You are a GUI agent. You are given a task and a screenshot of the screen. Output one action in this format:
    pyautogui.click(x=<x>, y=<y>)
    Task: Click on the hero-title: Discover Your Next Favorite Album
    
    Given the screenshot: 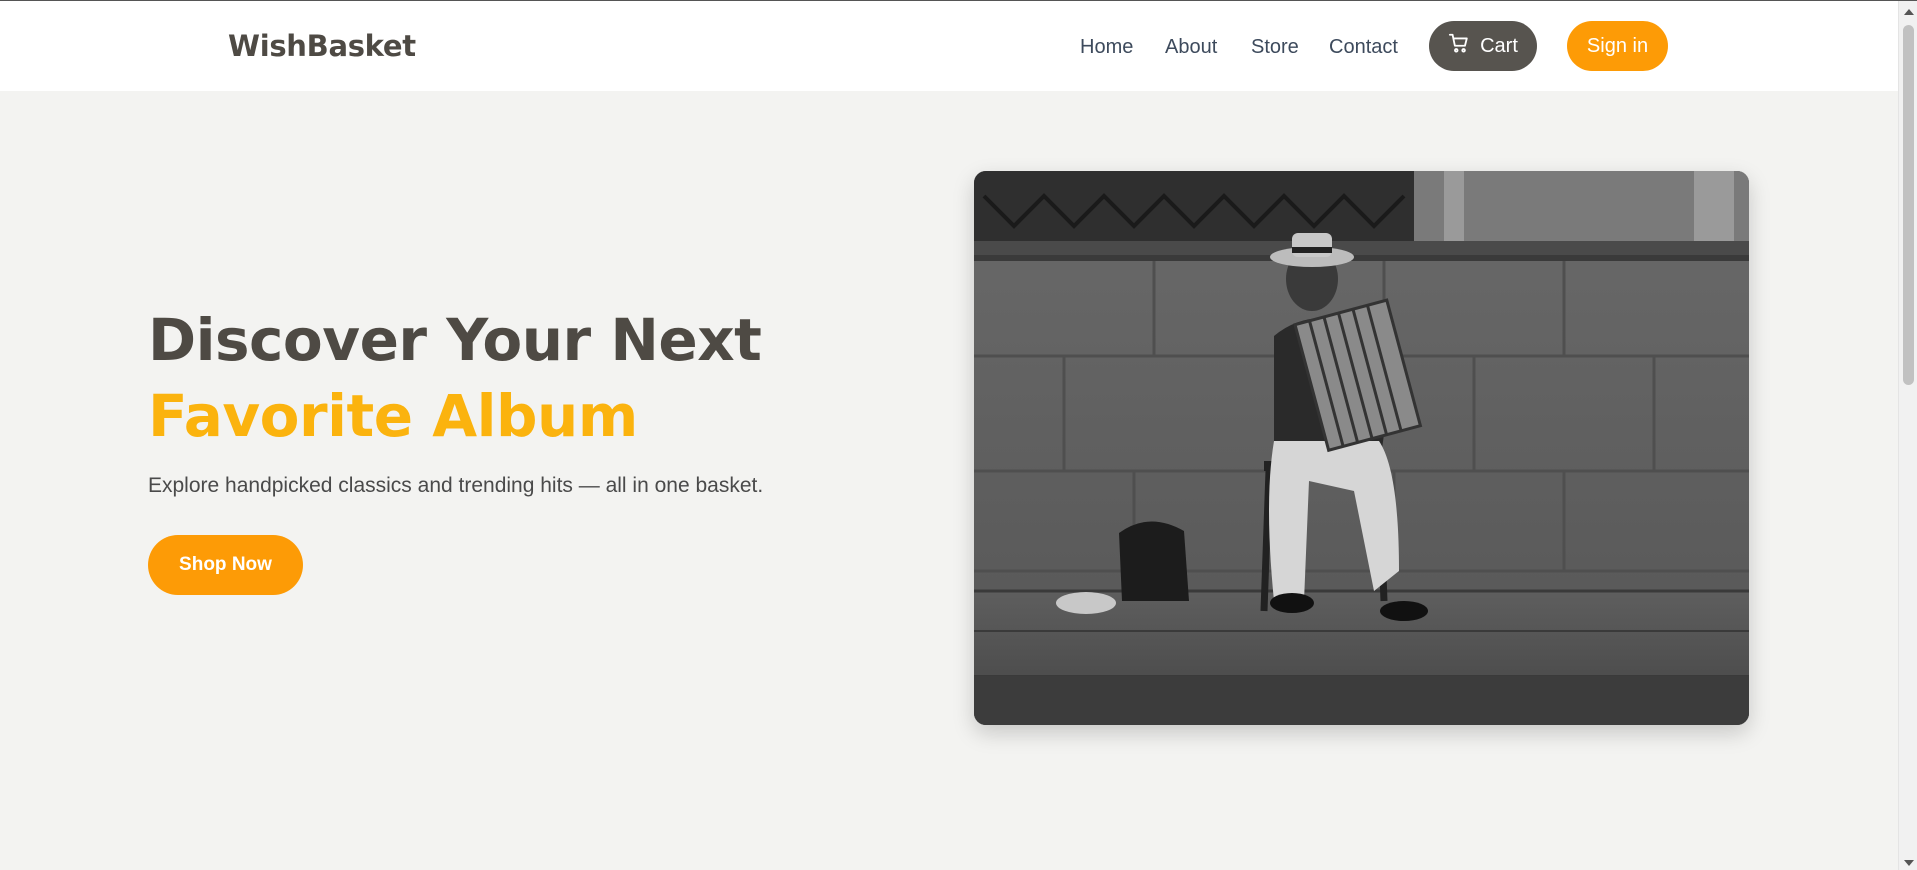 What is the action you would take?
    pyautogui.click(x=455, y=378)
    